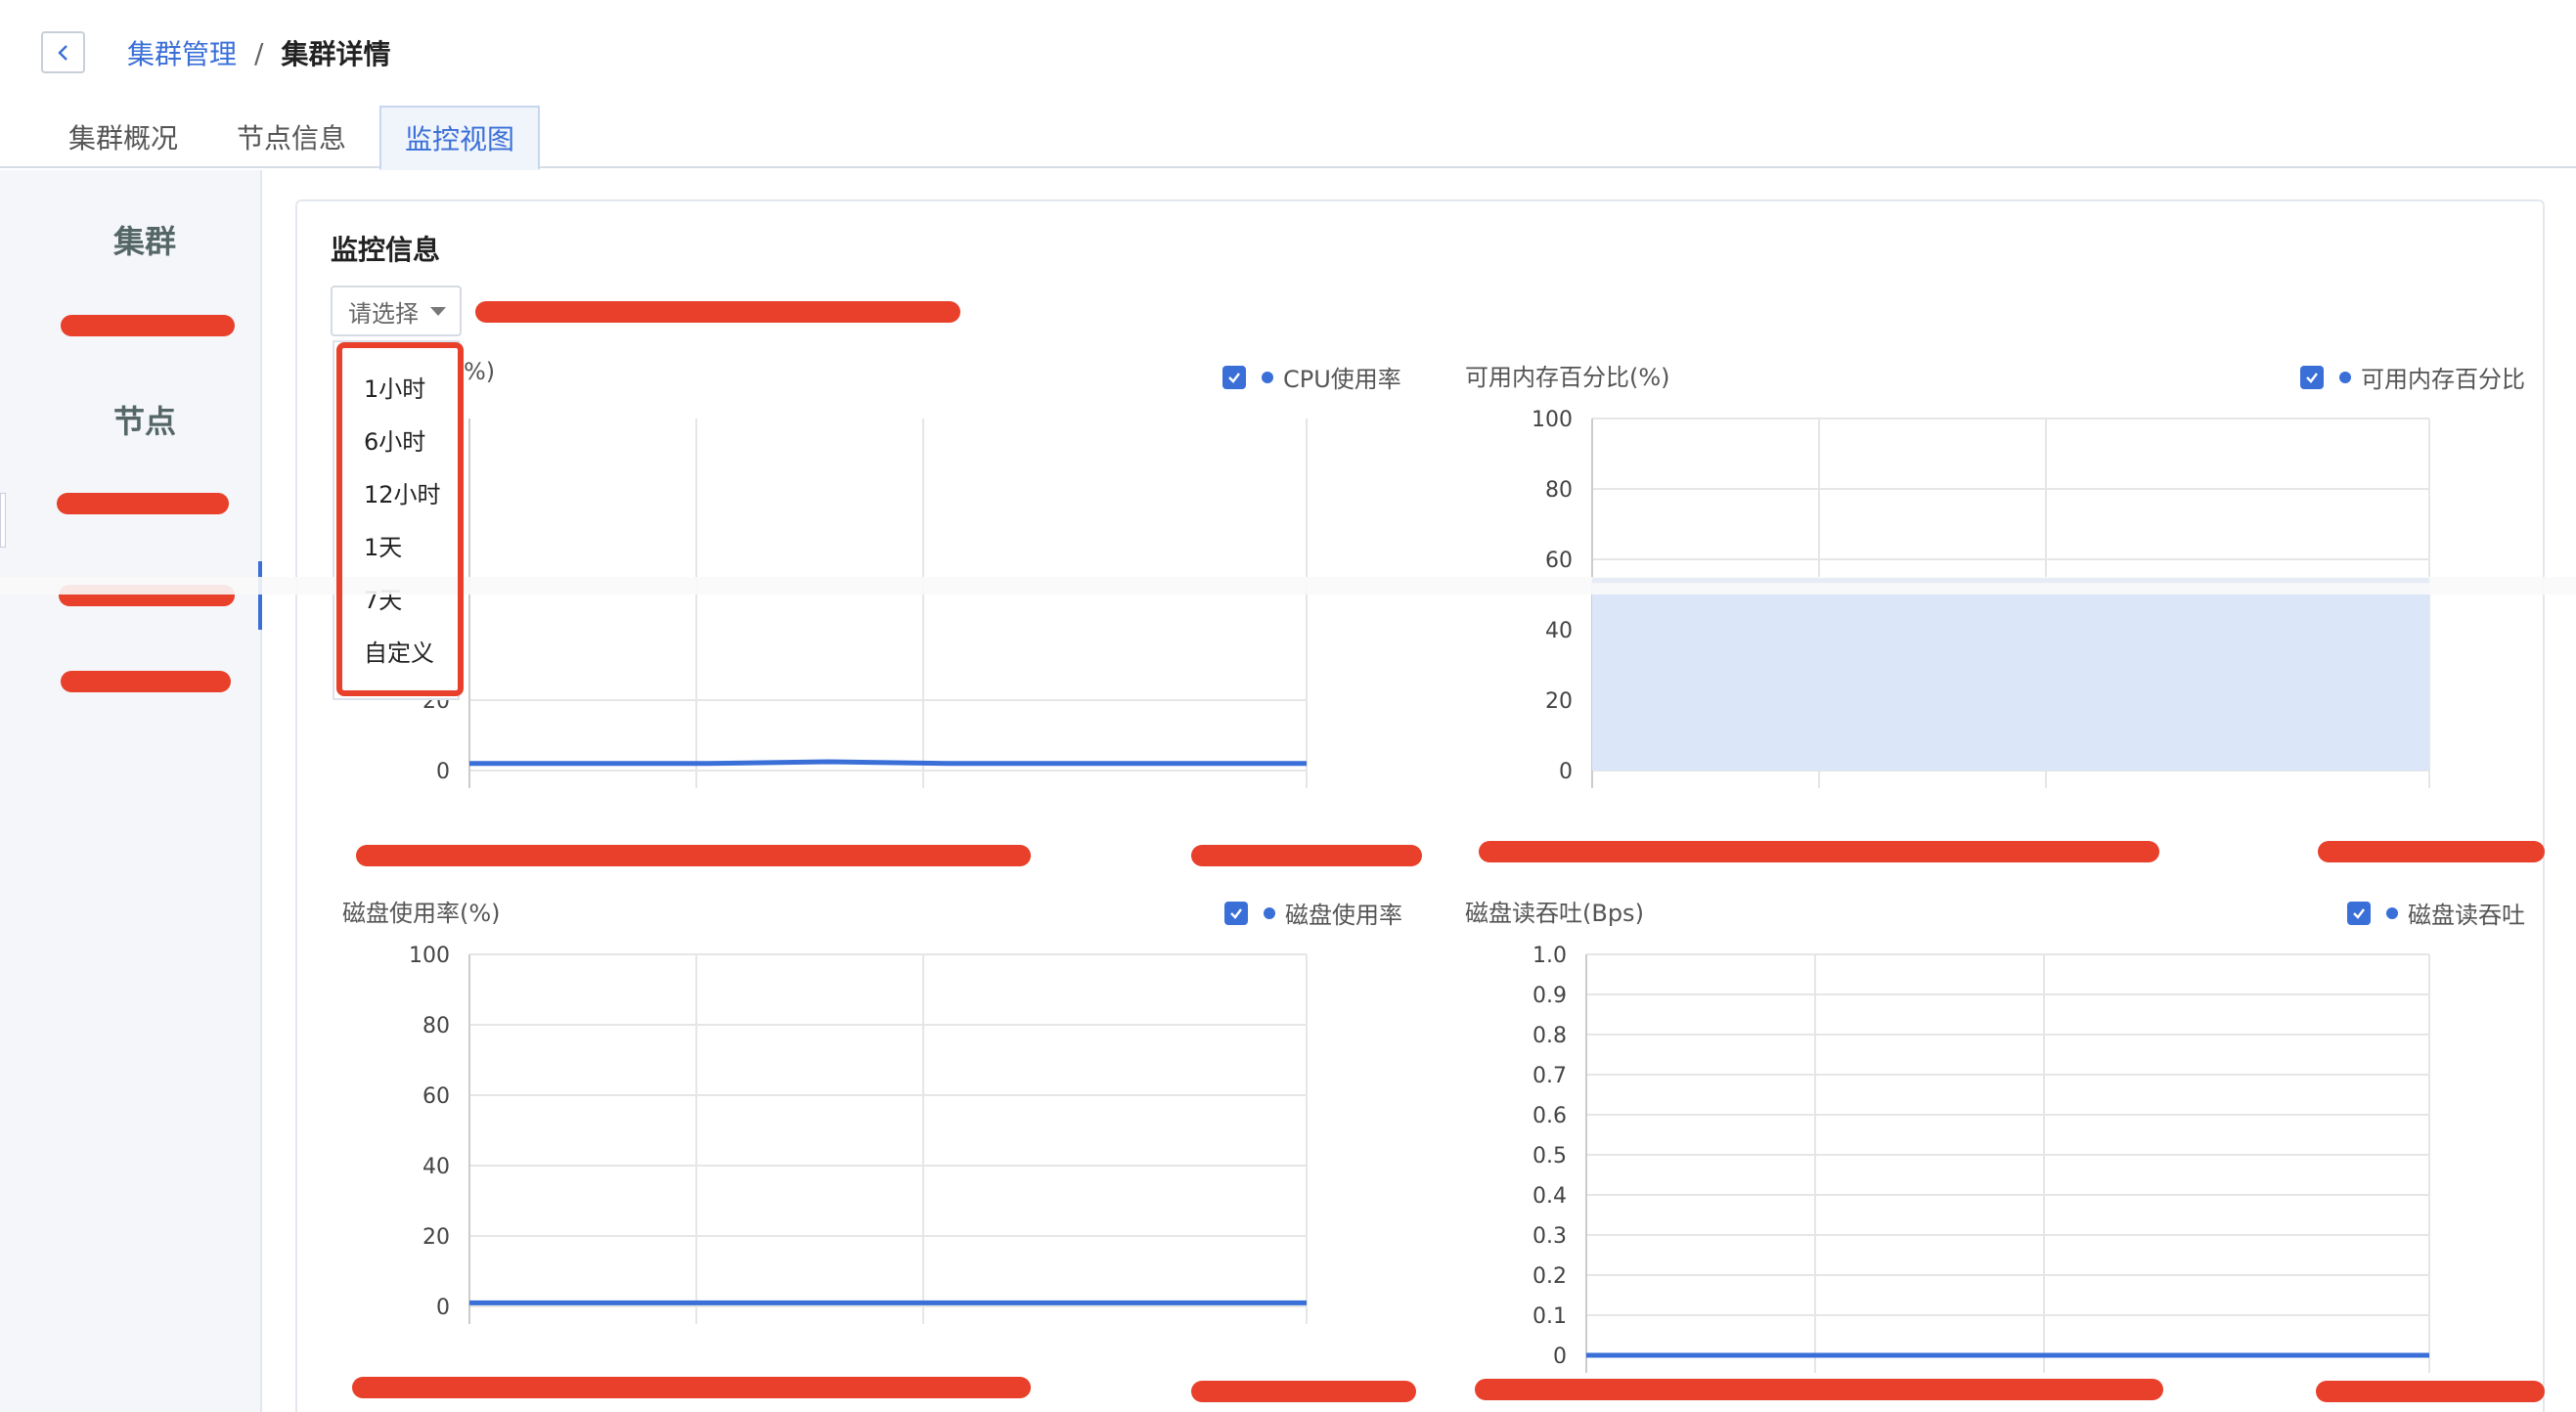  I want to click on disk-read-throughput-chart: 1.0 0.9 0.8 0.7 0.6 0.5 0.4 0.3 0.2 0.1 0, so click(1981, 1158).